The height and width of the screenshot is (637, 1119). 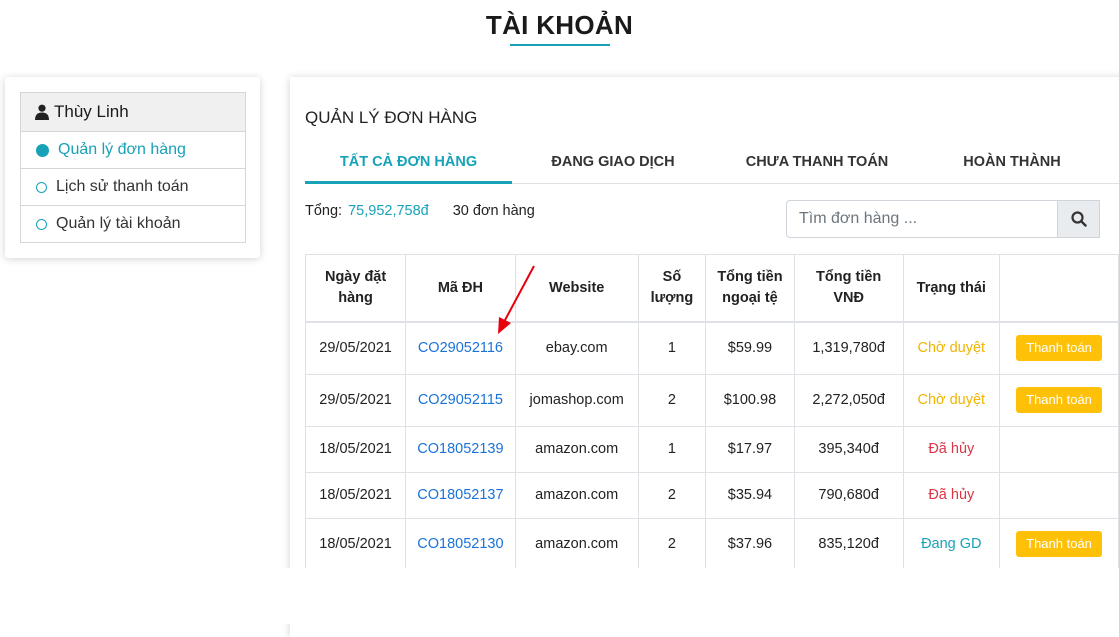 I want to click on cell-website: jomashop.com, so click(x=576, y=400).